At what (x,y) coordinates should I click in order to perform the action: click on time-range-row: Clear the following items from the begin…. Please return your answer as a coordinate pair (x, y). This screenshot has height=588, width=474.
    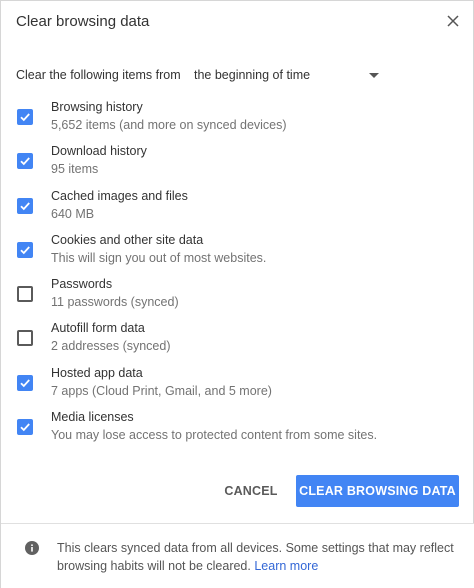
    Looking at the image, I should click on (198, 76).